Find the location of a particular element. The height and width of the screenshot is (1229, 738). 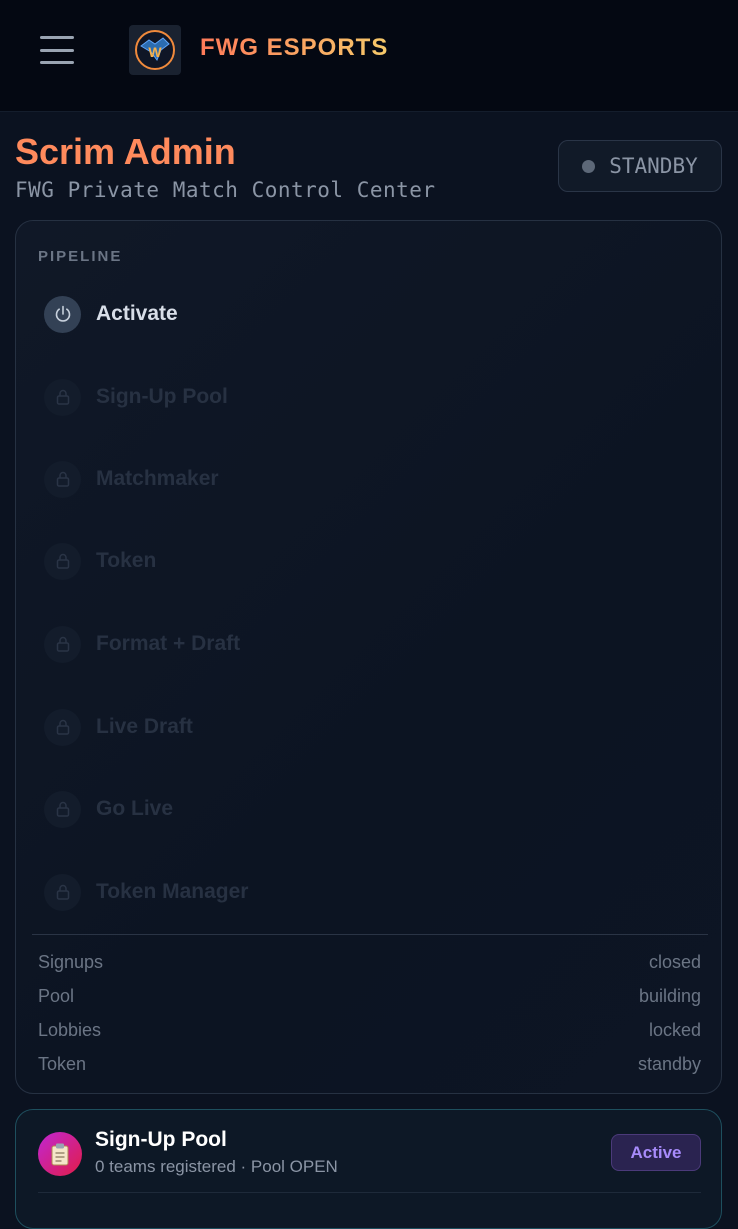

pipeline-step-live-draft: Live Draft is located at coordinates (118, 727).